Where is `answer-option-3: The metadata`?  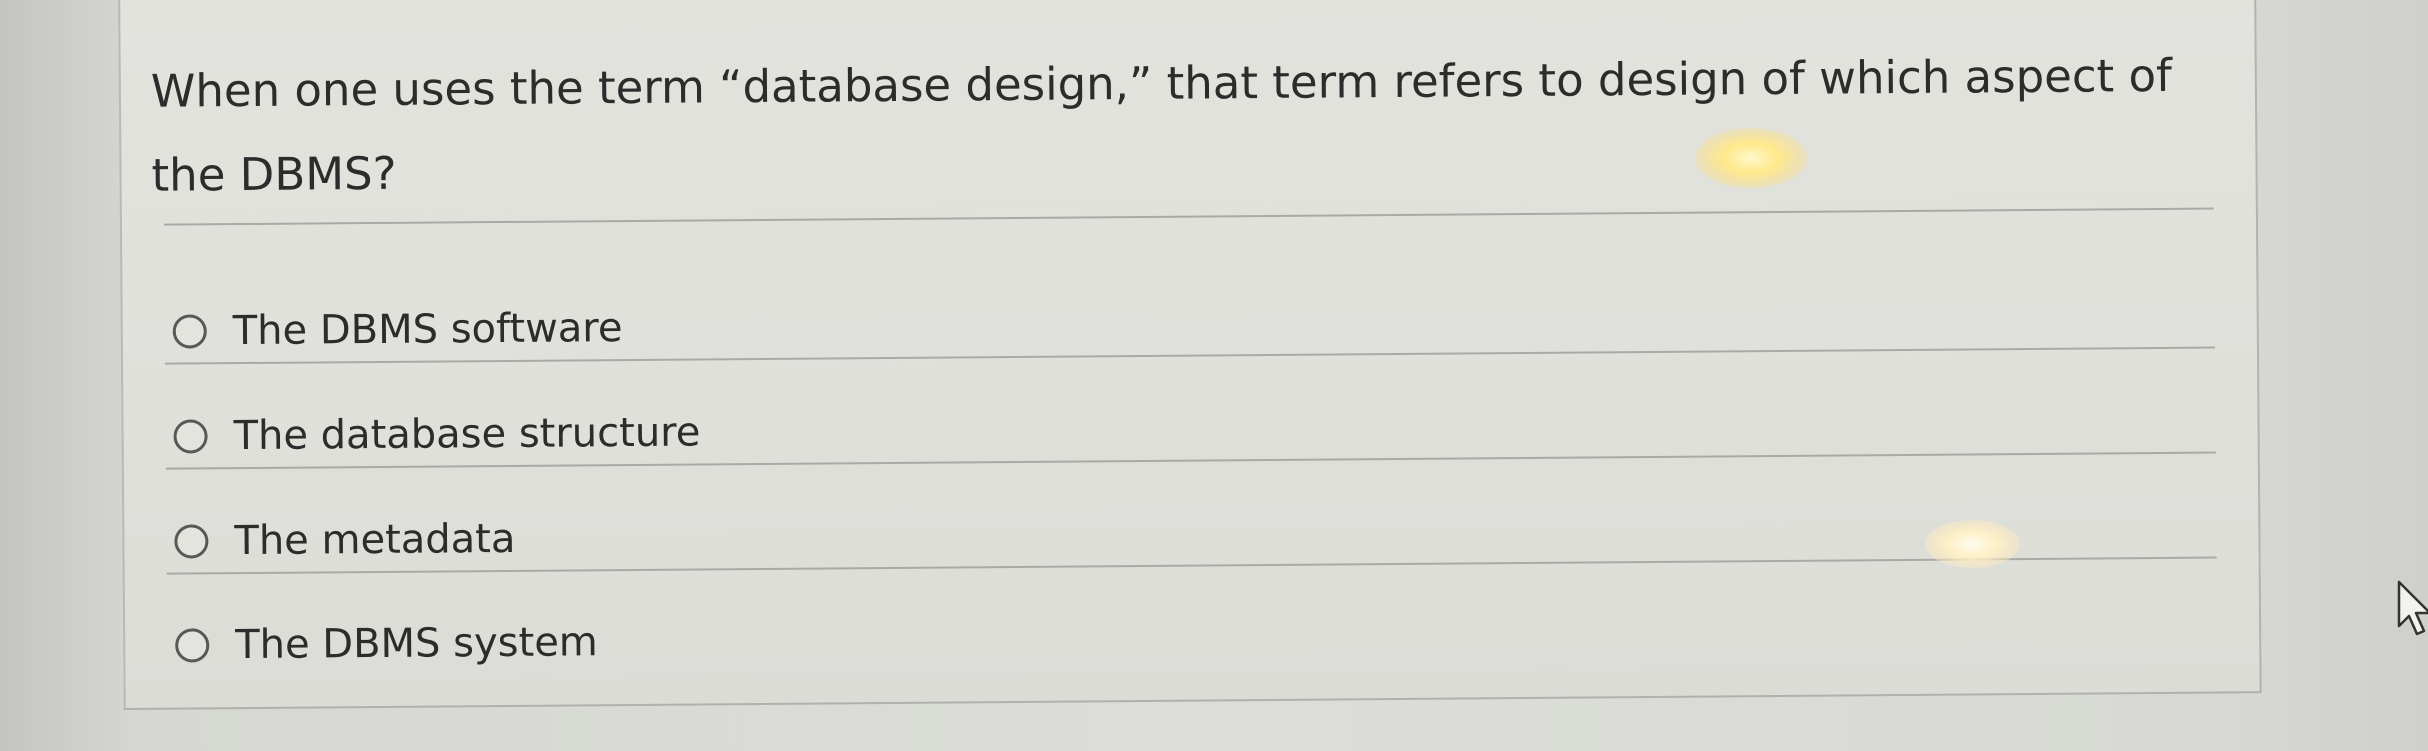 answer-option-3: The metadata is located at coordinates (345, 540).